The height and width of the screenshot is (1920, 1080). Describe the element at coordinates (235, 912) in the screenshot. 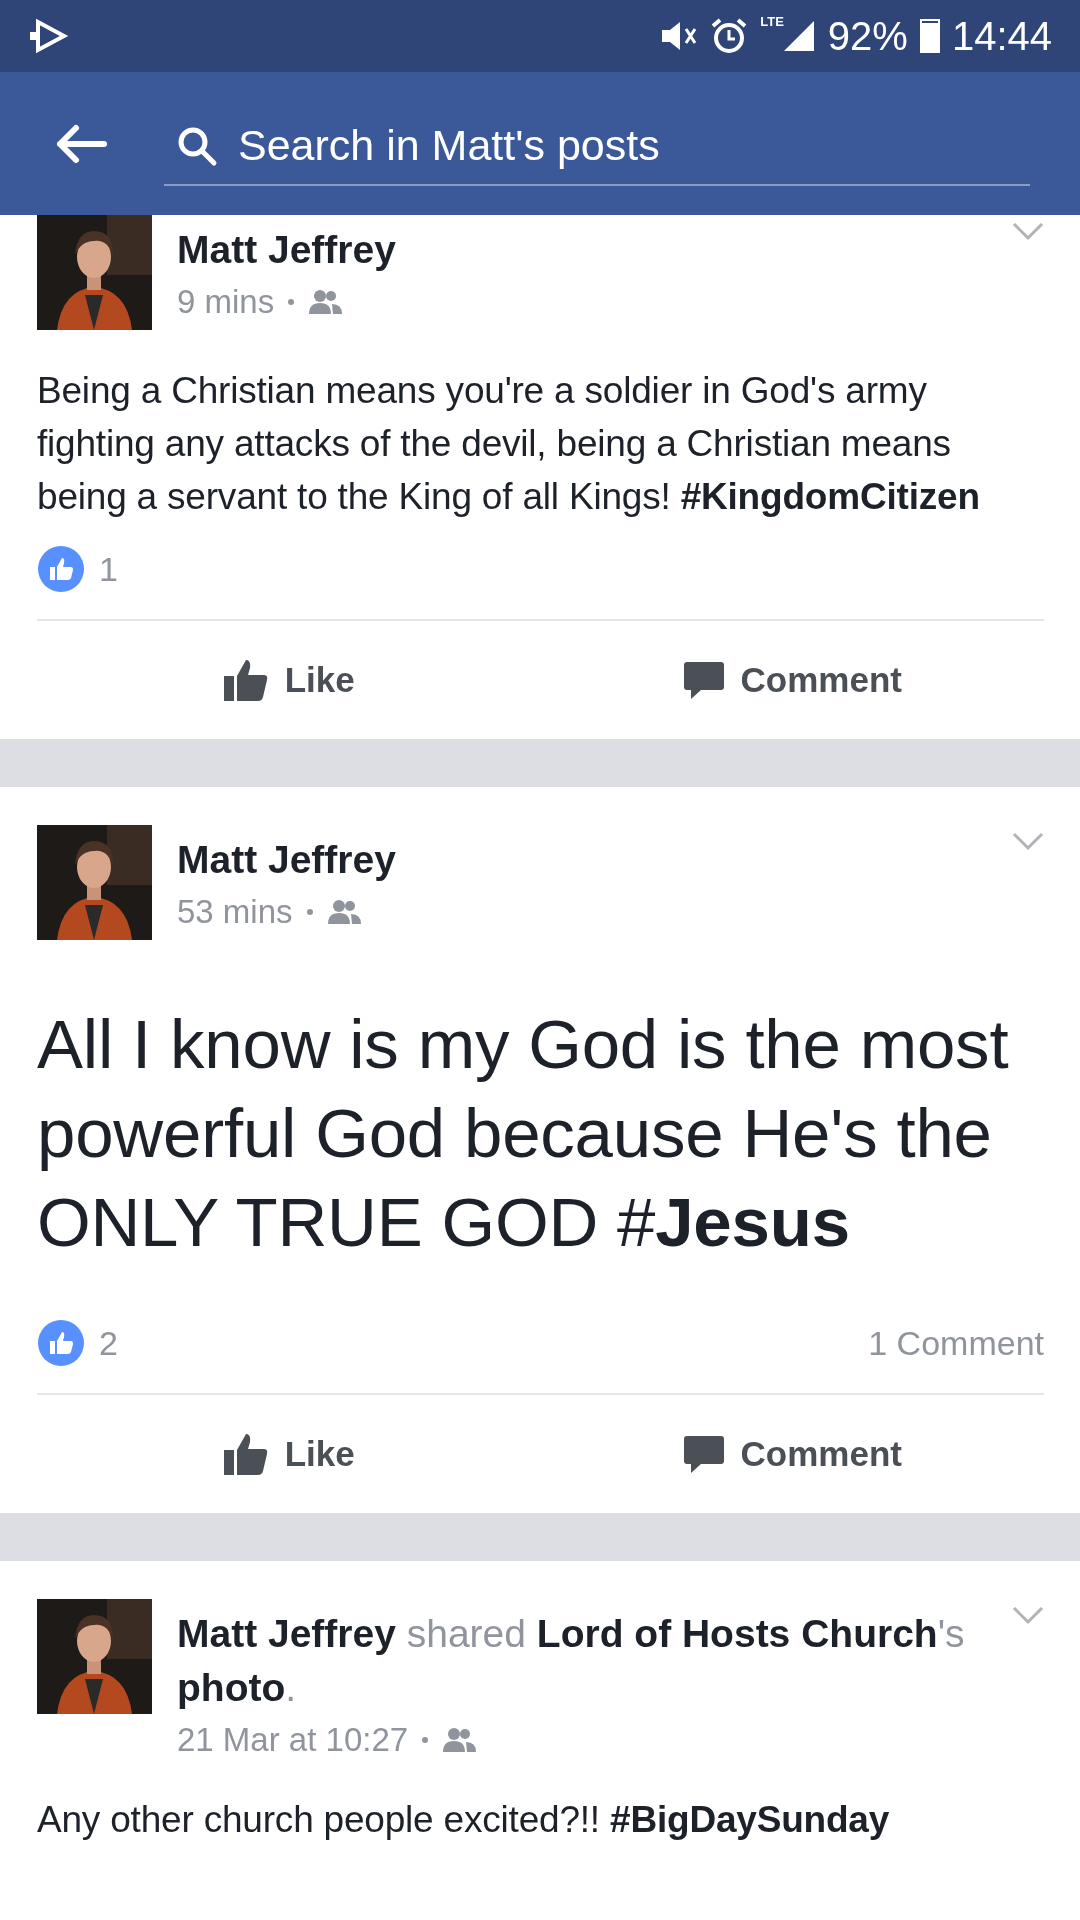

I see `post-time: 53 mins` at that location.